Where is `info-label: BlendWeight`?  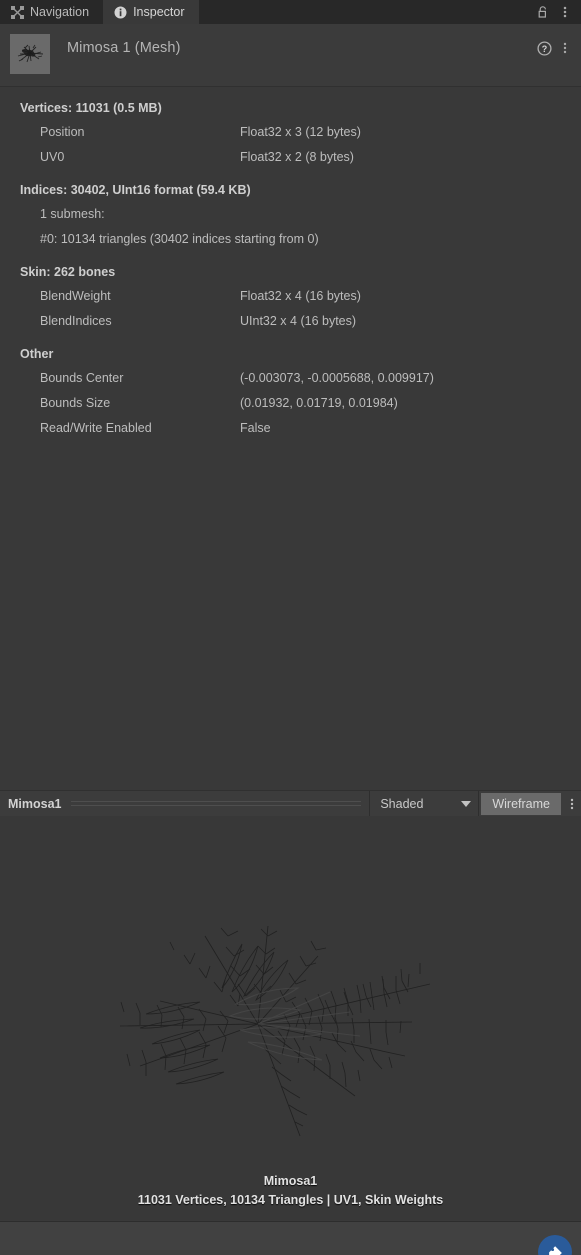 info-label: BlendWeight is located at coordinates (75, 295).